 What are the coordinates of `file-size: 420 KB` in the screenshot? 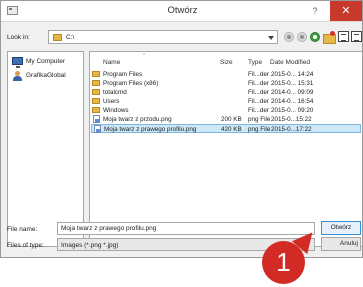 It's located at (231, 129).